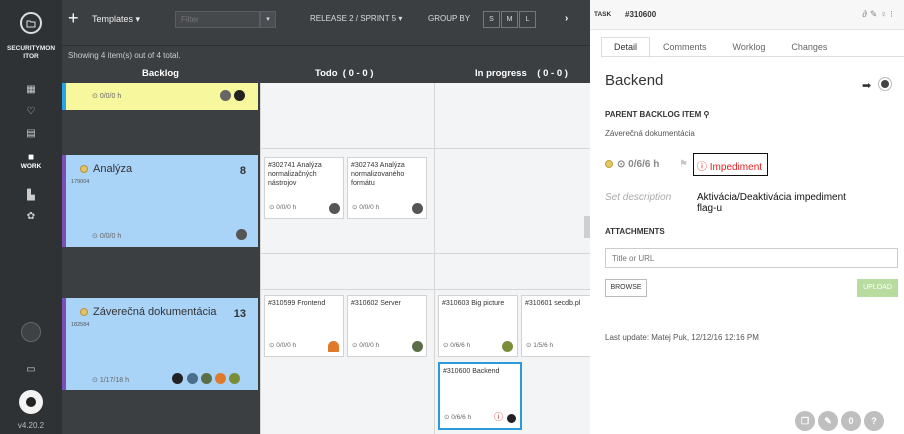 This screenshot has height=434, width=904. Describe the element at coordinates (555, 326) in the screenshot. I see `task-card: #310601 secdb.pl ⊙ 1/5/6 h` at that location.